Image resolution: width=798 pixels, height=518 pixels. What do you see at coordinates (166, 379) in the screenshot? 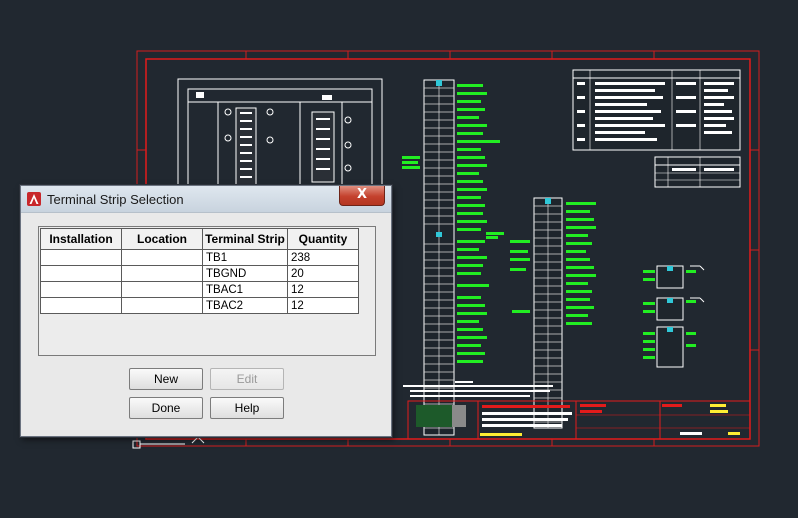
I see `new-button: New` at bounding box center [166, 379].